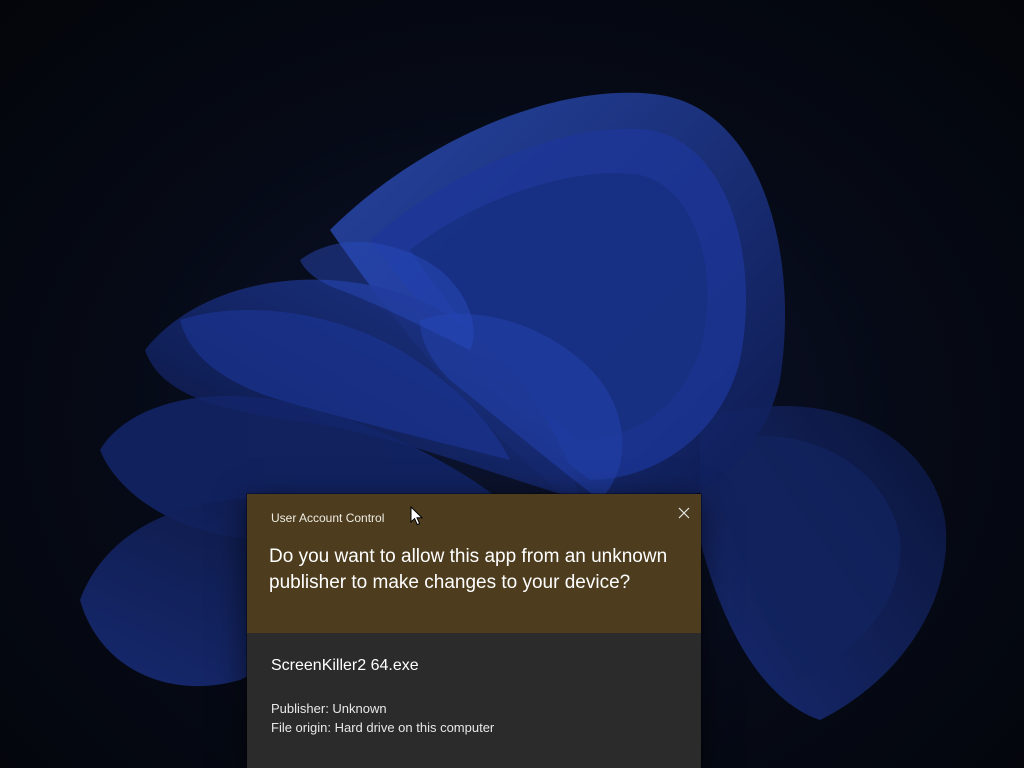 This screenshot has width=1024, height=768. Describe the element at coordinates (383, 727) in the screenshot. I see `file-origin-info: File origin: Hard drive on this computer` at that location.